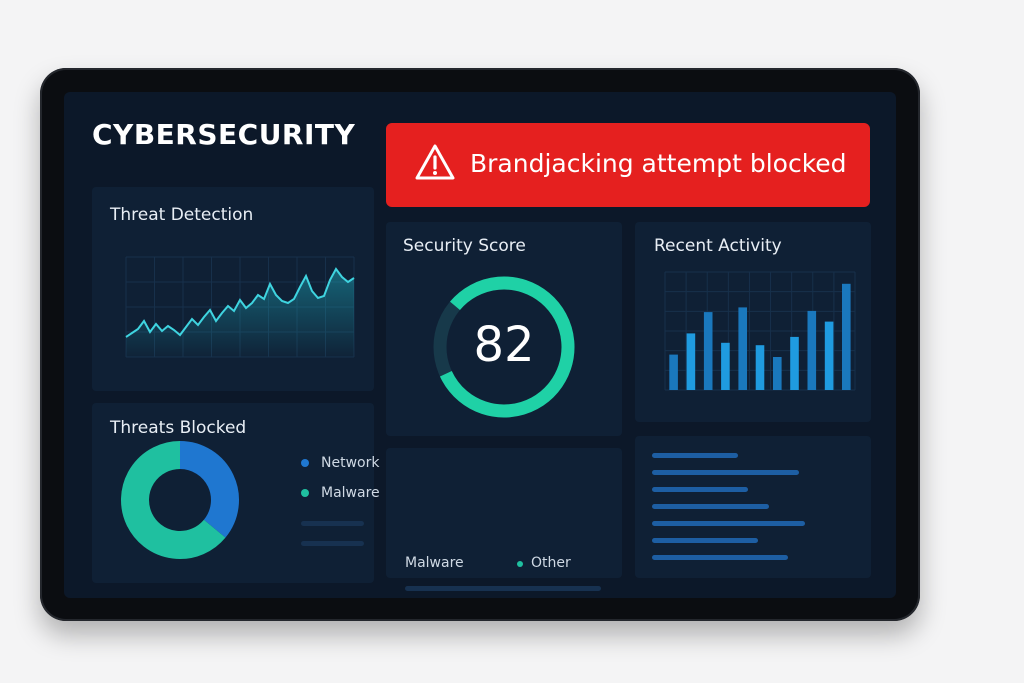 The height and width of the screenshot is (683, 1024). Describe the element at coordinates (233, 289) in the screenshot. I see `threat-detection-panel: Threat Detection` at that location.